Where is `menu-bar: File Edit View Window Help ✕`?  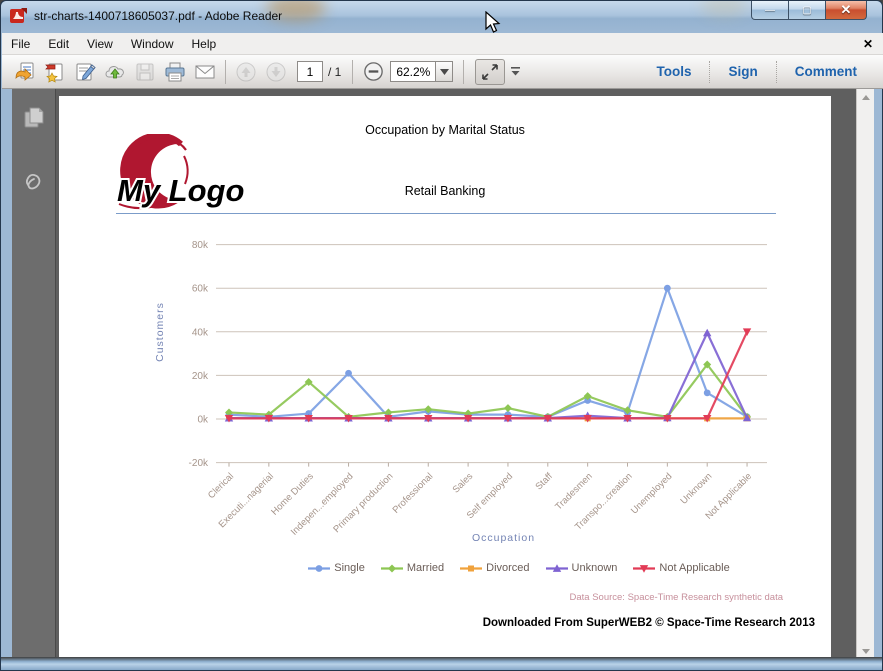 menu-bar: File Edit View Window Help ✕ is located at coordinates (442, 44).